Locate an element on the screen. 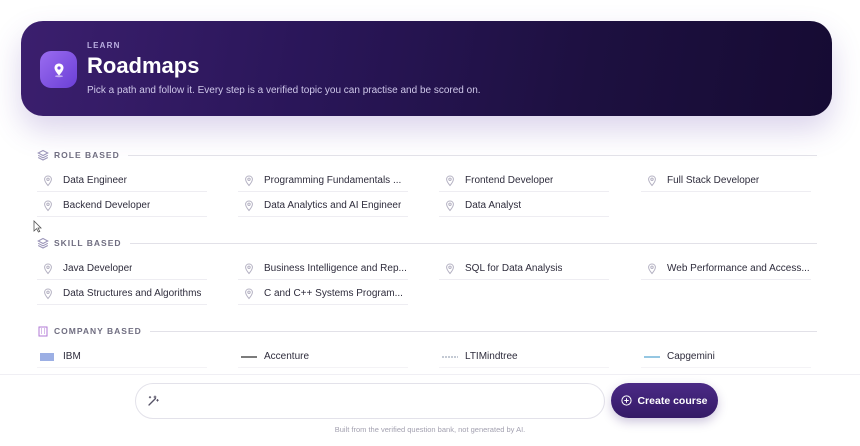  ltimindtree-logo-icon is located at coordinates (450, 357).